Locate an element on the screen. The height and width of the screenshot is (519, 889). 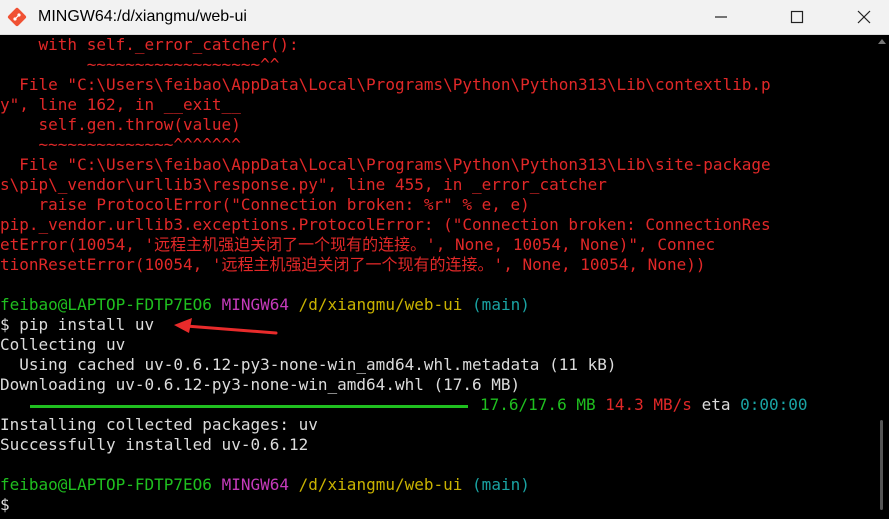
close-icon is located at coordinates (864, 17).